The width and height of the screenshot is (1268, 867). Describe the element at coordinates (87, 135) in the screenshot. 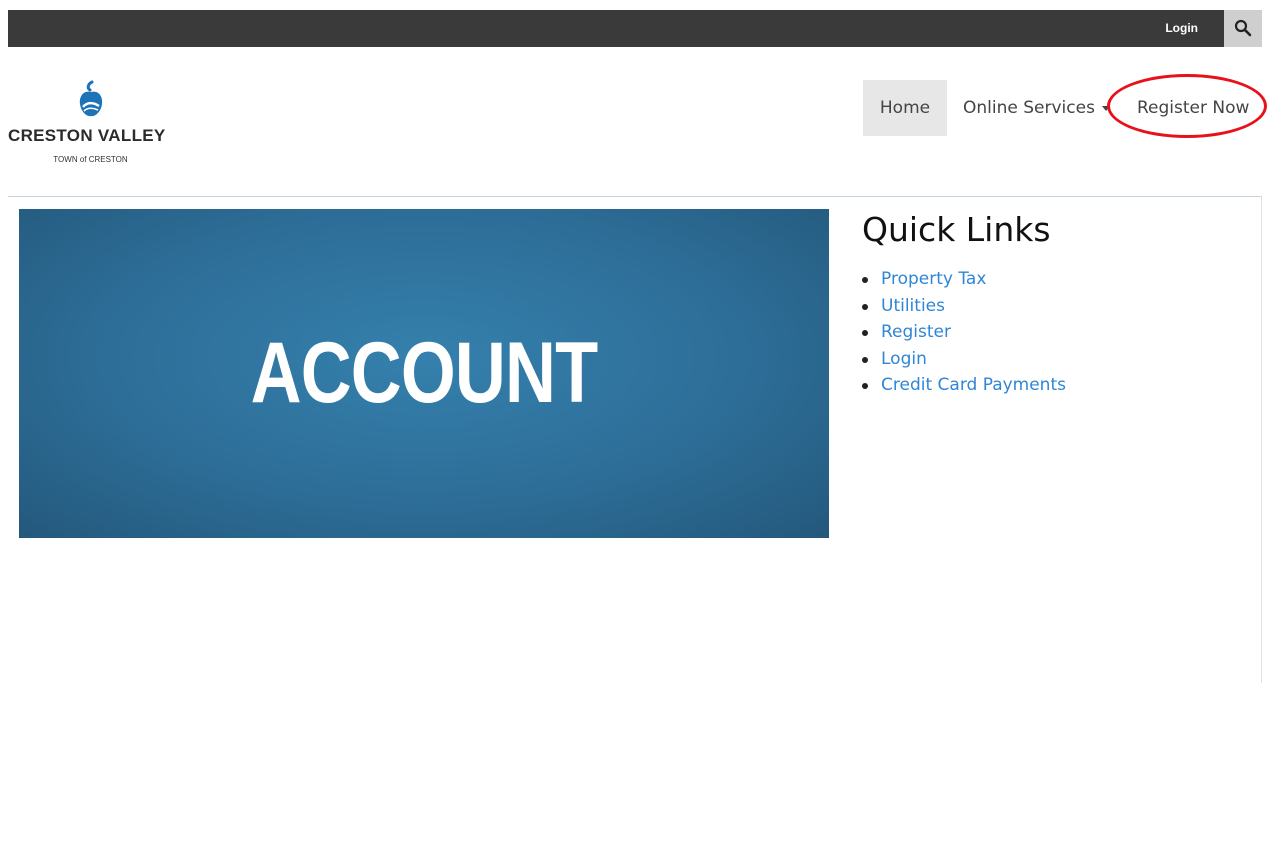

I see `logo-title: CRESTON VALLEY` at that location.